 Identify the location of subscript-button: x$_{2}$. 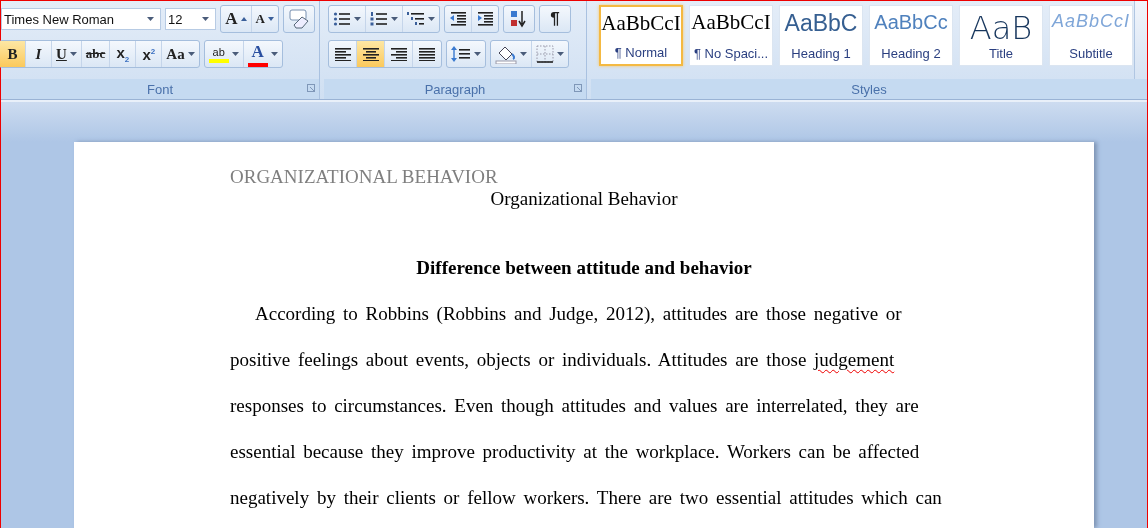
(123, 54).